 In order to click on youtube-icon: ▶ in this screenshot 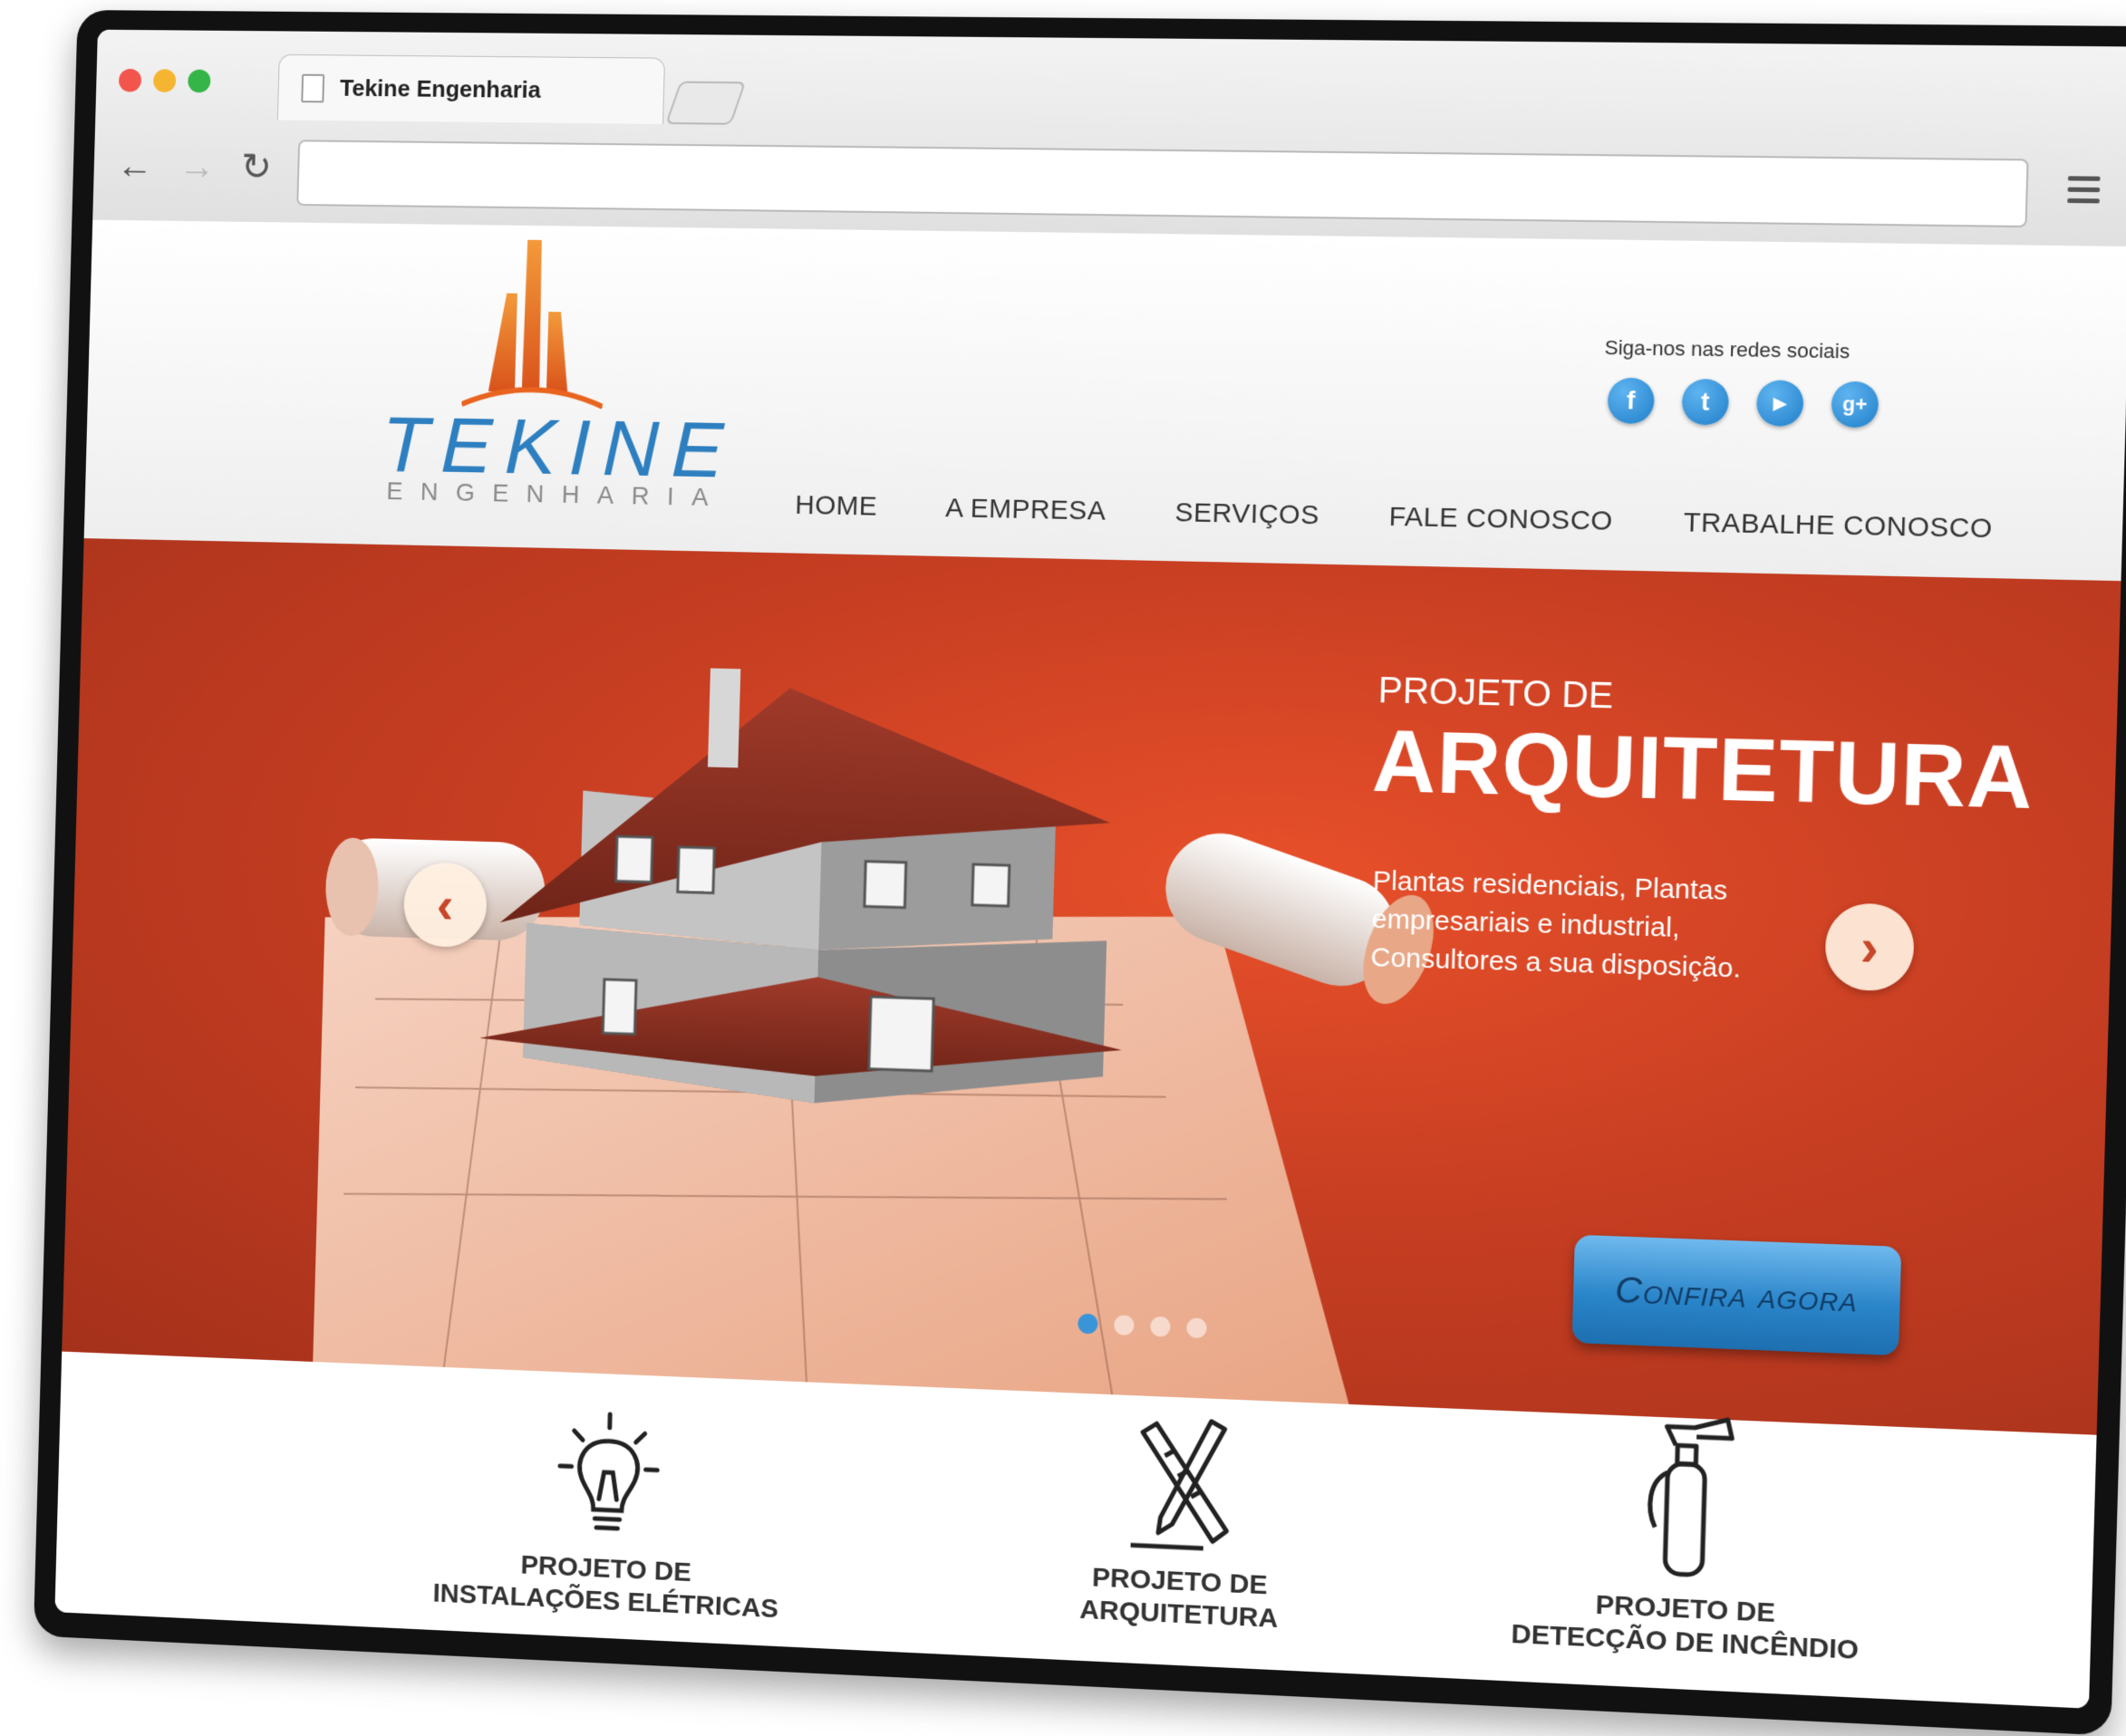, I will do `click(1780, 403)`.